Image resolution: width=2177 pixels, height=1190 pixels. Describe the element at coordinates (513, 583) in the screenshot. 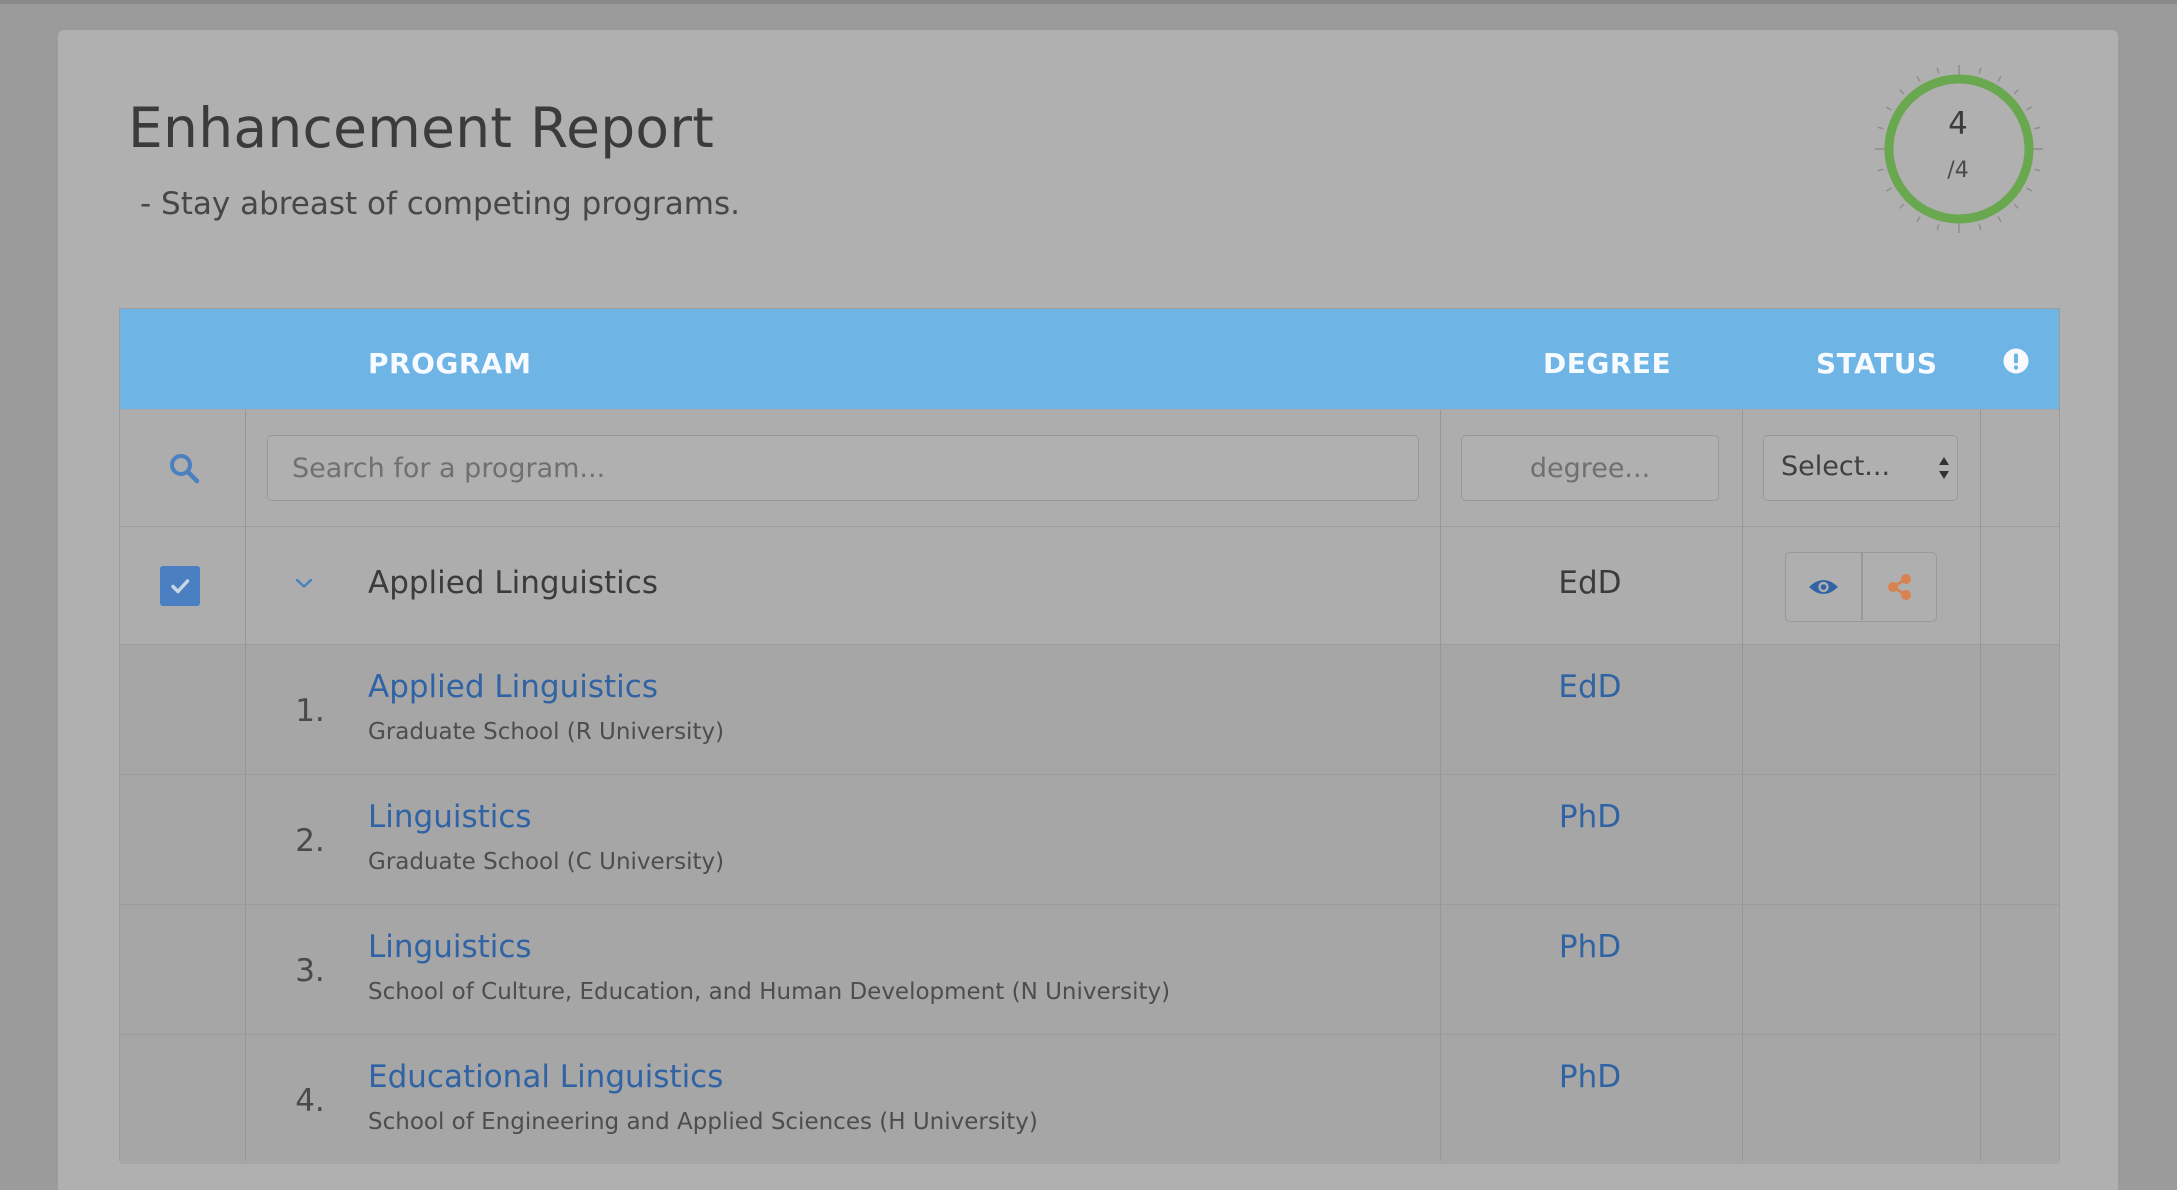

I see `group-program-name: Applied Linguistics` at that location.